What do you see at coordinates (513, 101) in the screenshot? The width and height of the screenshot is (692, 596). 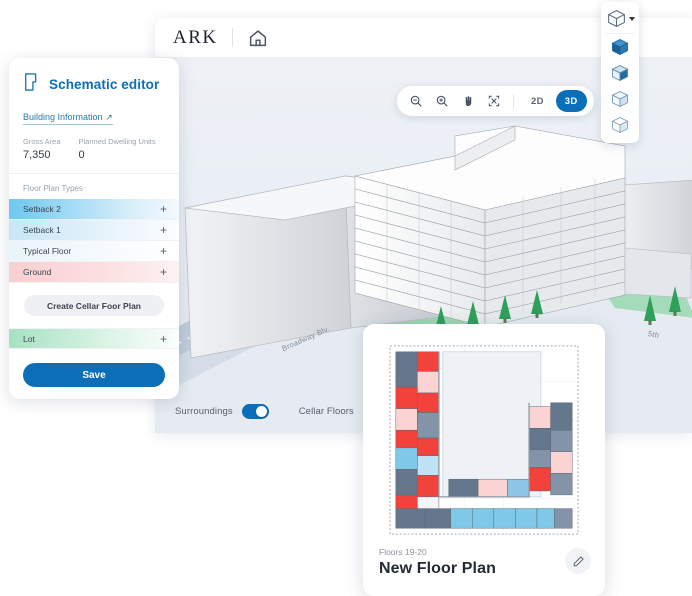 I see `toolbar-divider` at bounding box center [513, 101].